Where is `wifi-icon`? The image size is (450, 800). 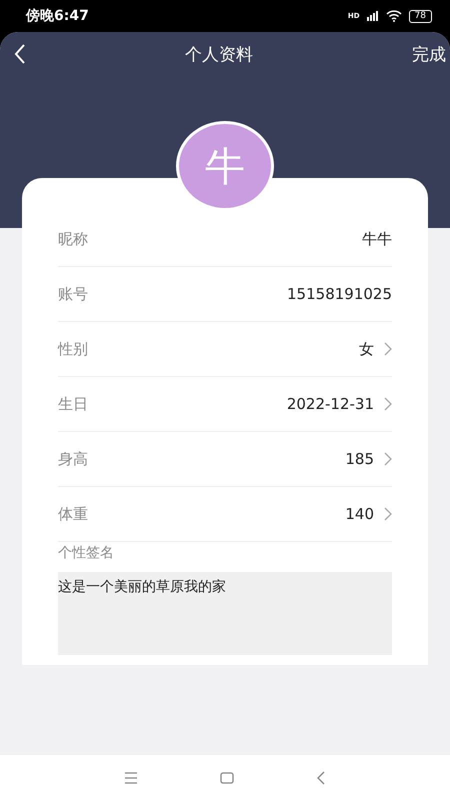 wifi-icon is located at coordinates (394, 16).